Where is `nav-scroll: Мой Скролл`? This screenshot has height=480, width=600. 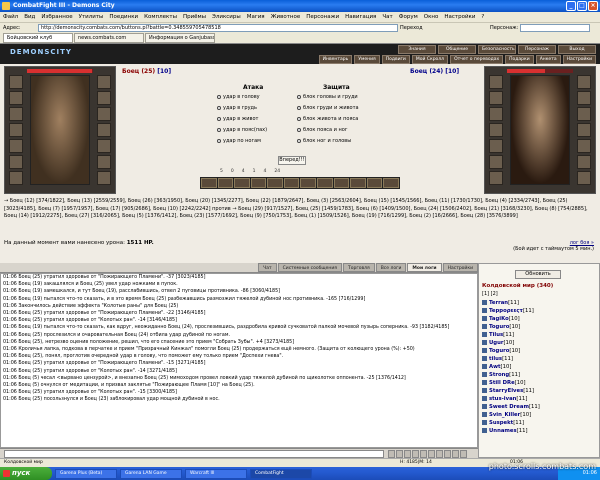
nav-scroll: Мой Скролл is located at coordinates (430, 59).